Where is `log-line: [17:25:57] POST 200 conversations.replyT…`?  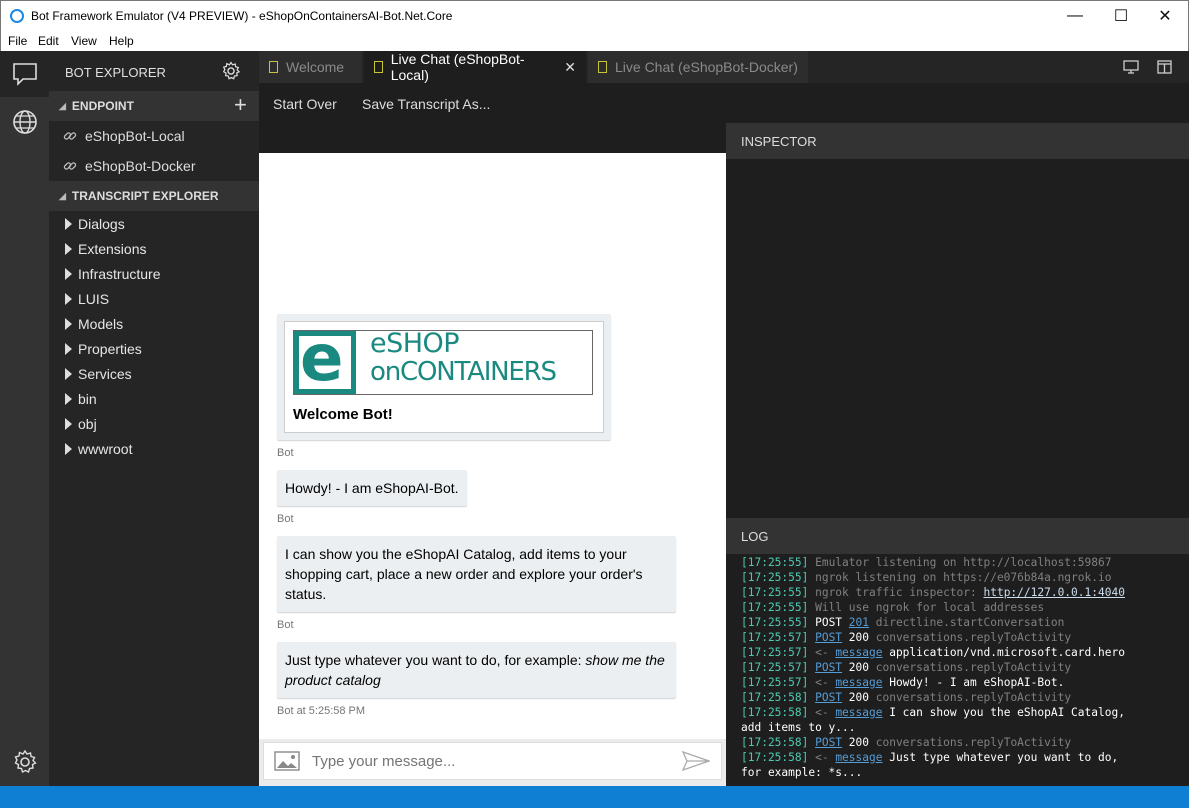 log-line: [17:25:57] POST 200 conversations.replyT… is located at coordinates (965, 637).